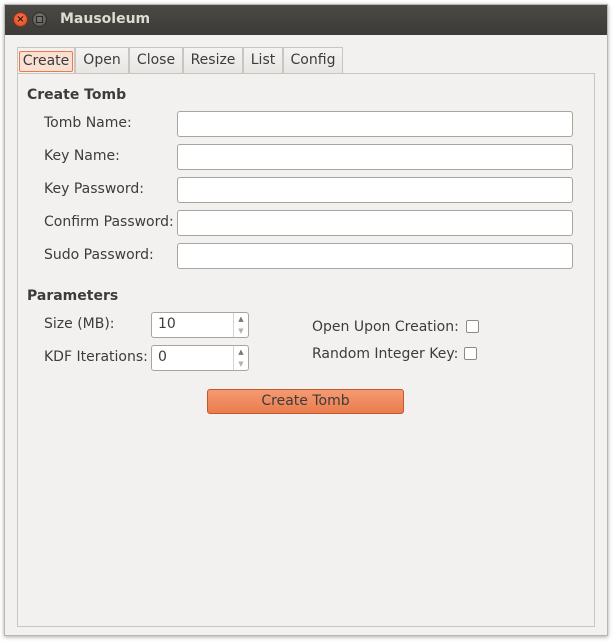 This screenshot has width=614, height=642. I want to click on maximize-icon, so click(39, 19).